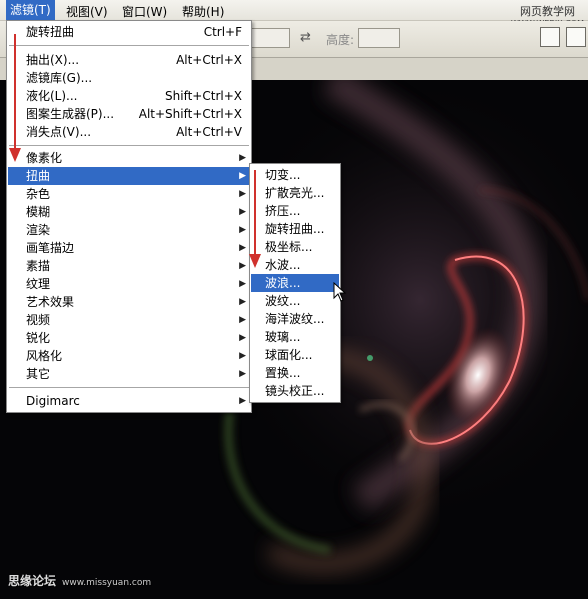  What do you see at coordinates (129, 374) in the screenshot?
I see `menu-item-other: 其它 ▶` at bounding box center [129, 374].